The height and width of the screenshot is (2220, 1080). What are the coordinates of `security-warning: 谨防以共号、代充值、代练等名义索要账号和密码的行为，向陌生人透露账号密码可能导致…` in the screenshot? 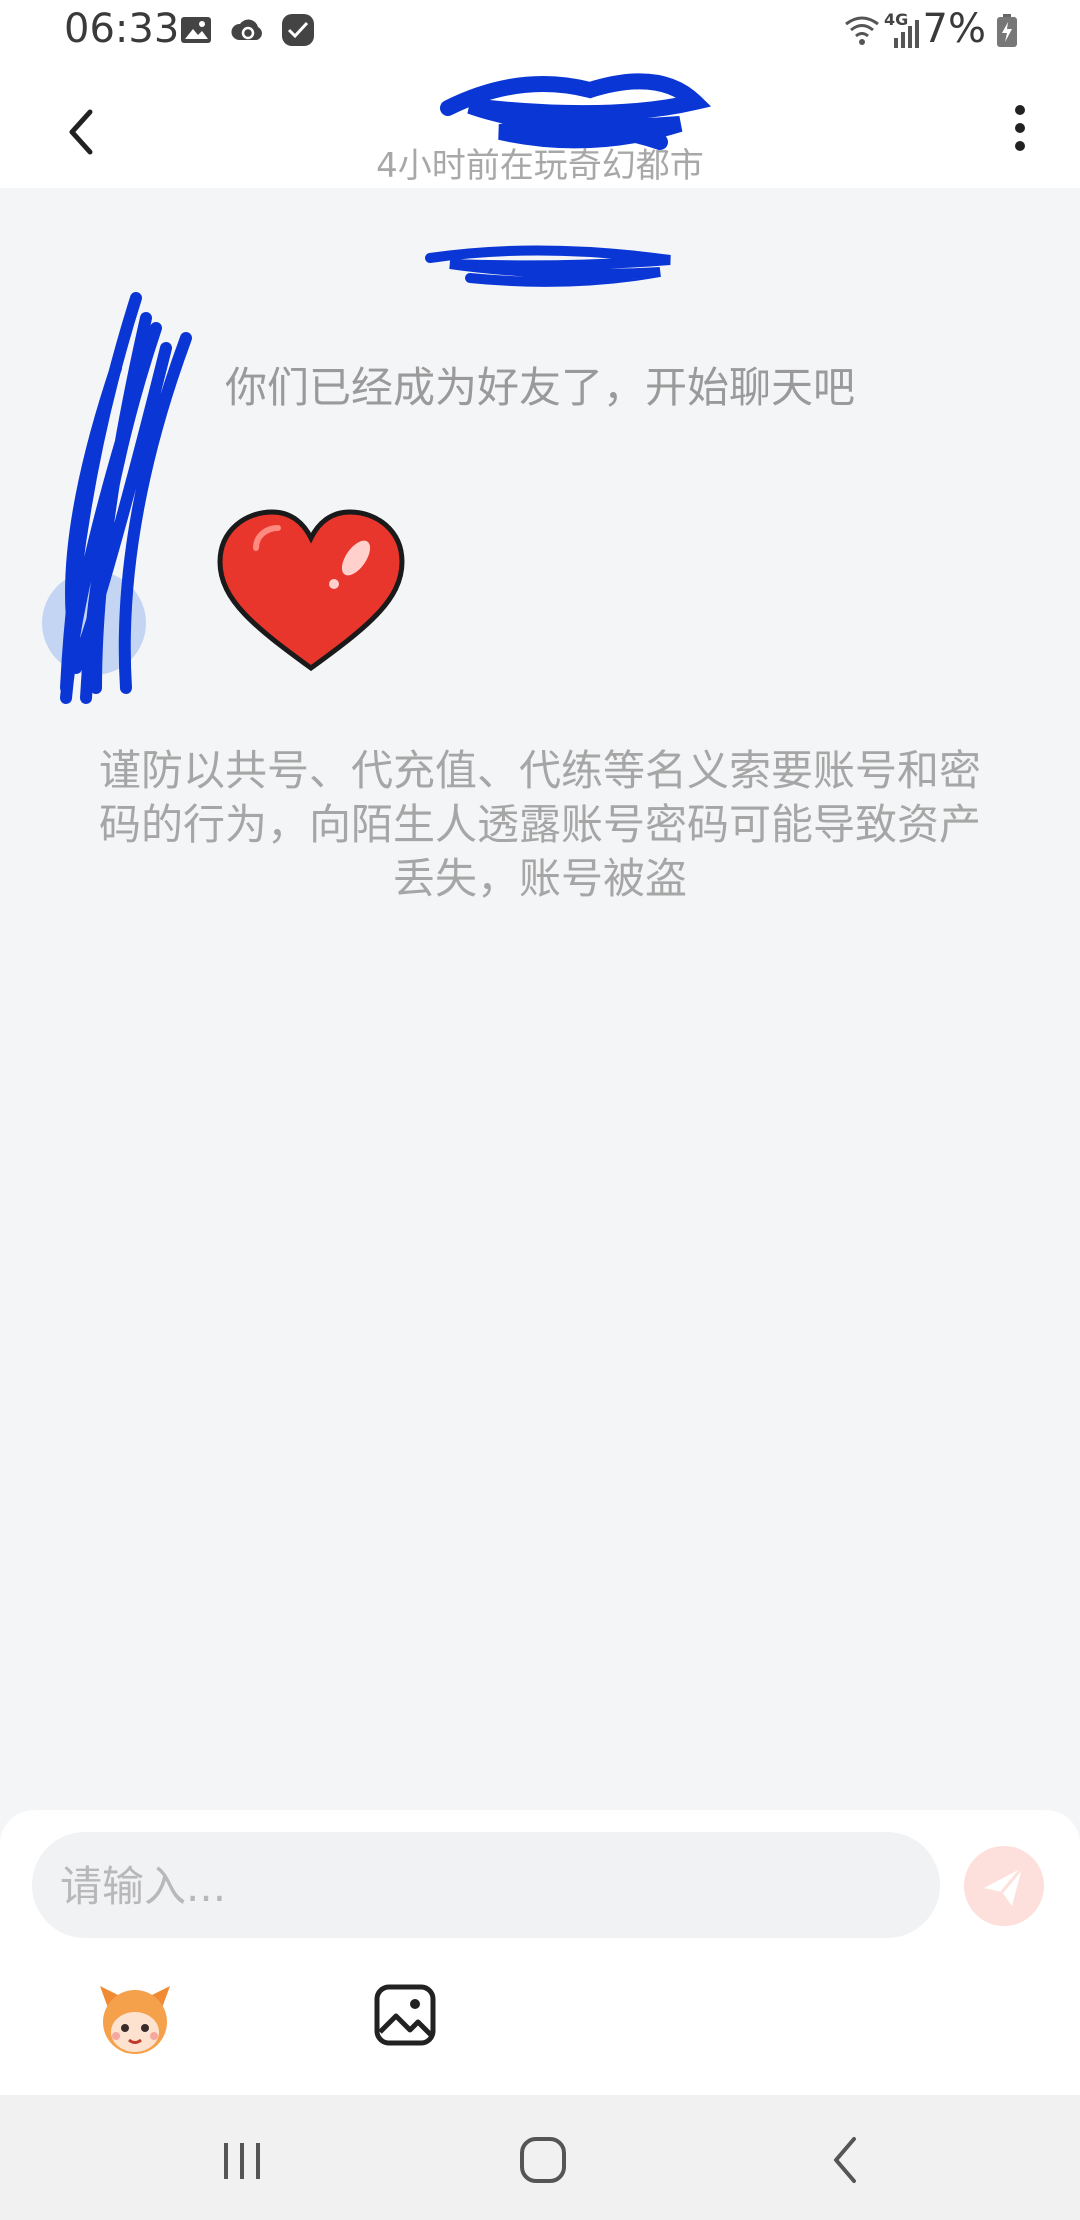 It's located at (539, 824).